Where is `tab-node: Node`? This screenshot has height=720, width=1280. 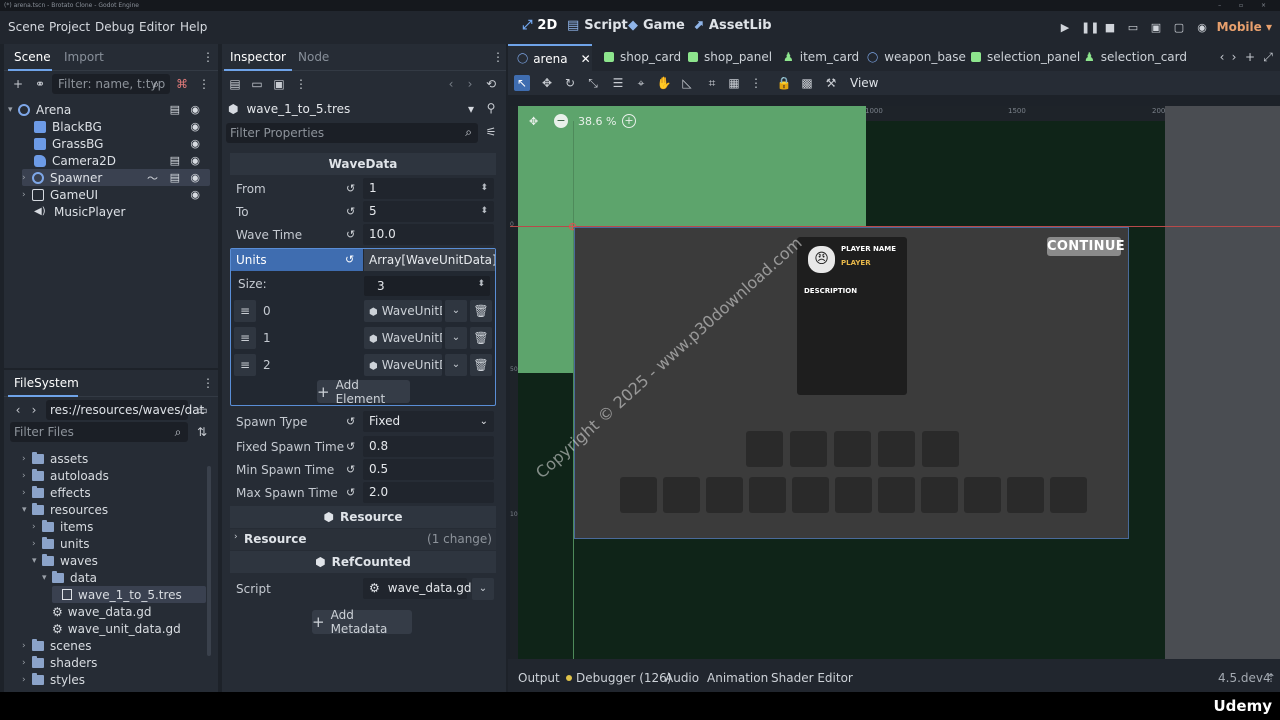 tab-node: Node is located at coordinates (313, 57).